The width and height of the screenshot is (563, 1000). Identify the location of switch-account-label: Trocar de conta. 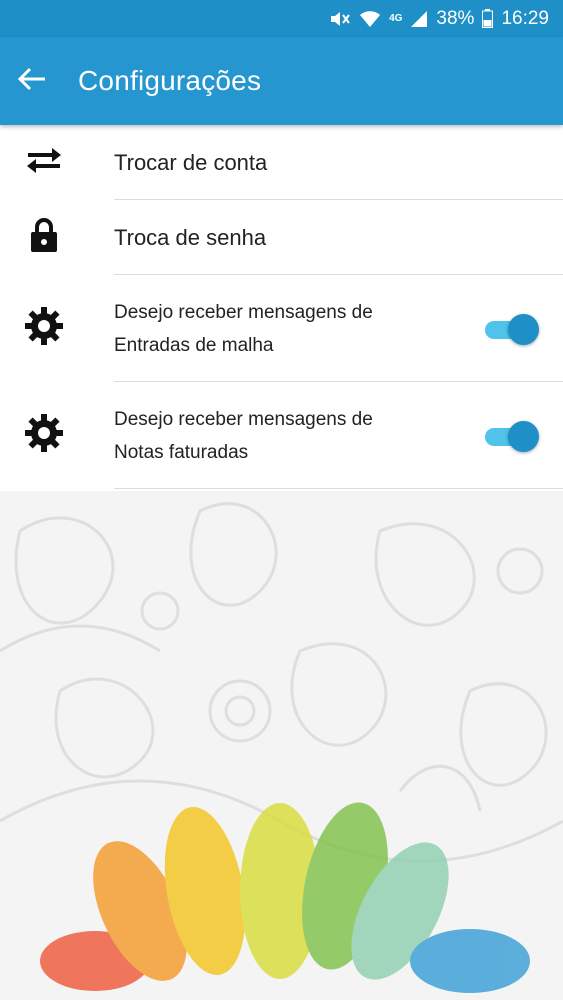
(191, 162).